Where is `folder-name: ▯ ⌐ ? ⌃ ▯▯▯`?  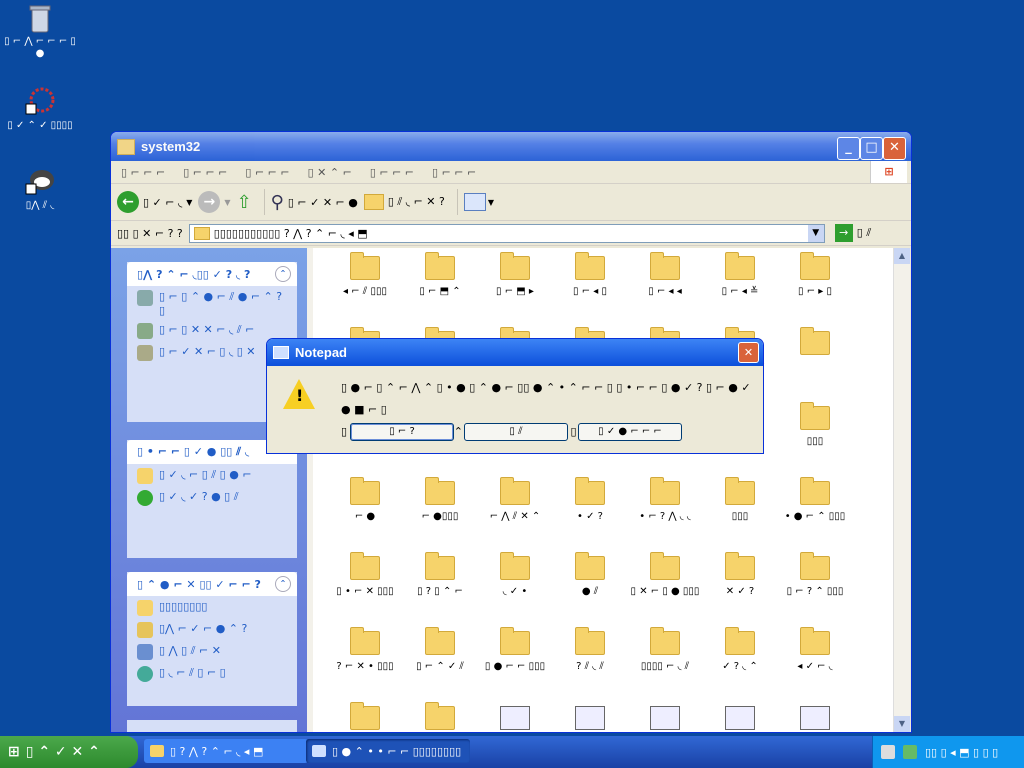 folder-name: ▯ ⌐ ? ⌃ ▯▯▯ is located at coordinates (815, 591).